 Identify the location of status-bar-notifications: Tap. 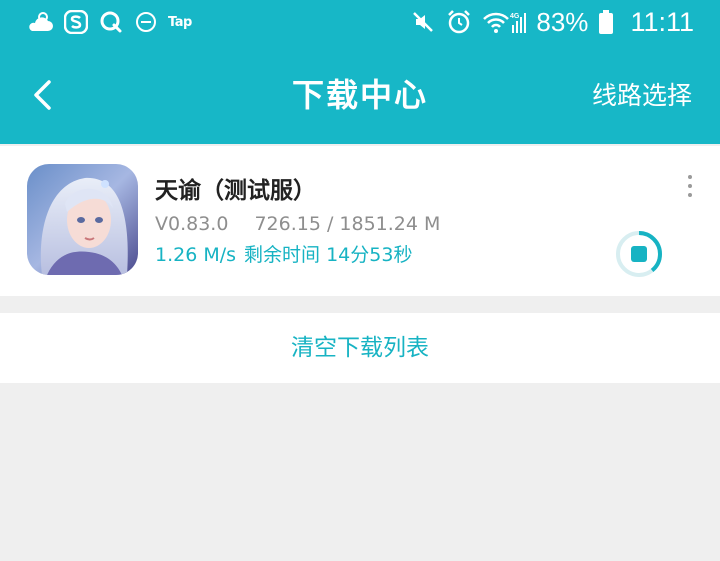
(110, 22).